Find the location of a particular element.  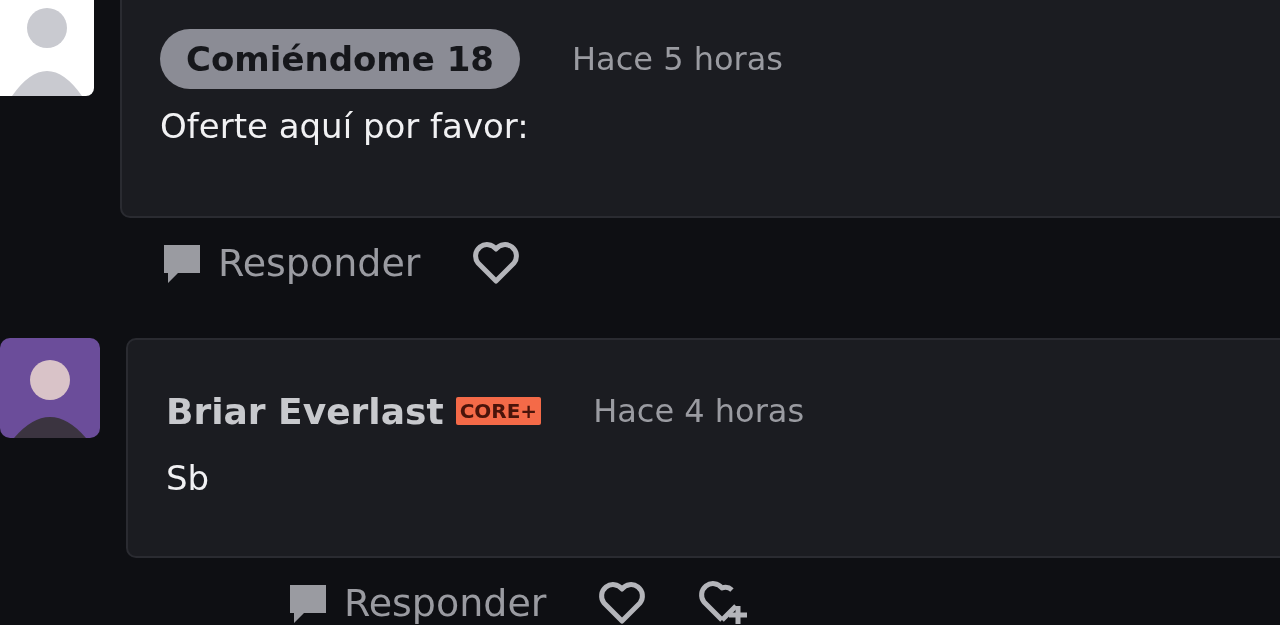

membership-badge: CORE+ is located at coordinates (498, 411).